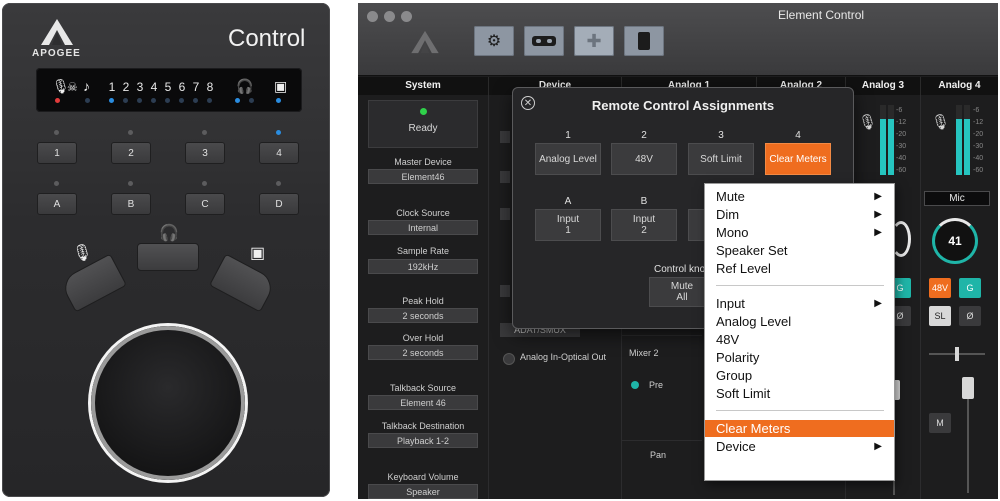 This screenshot has width=1000, height=501. I want to click on record-led, so click(57, 100).